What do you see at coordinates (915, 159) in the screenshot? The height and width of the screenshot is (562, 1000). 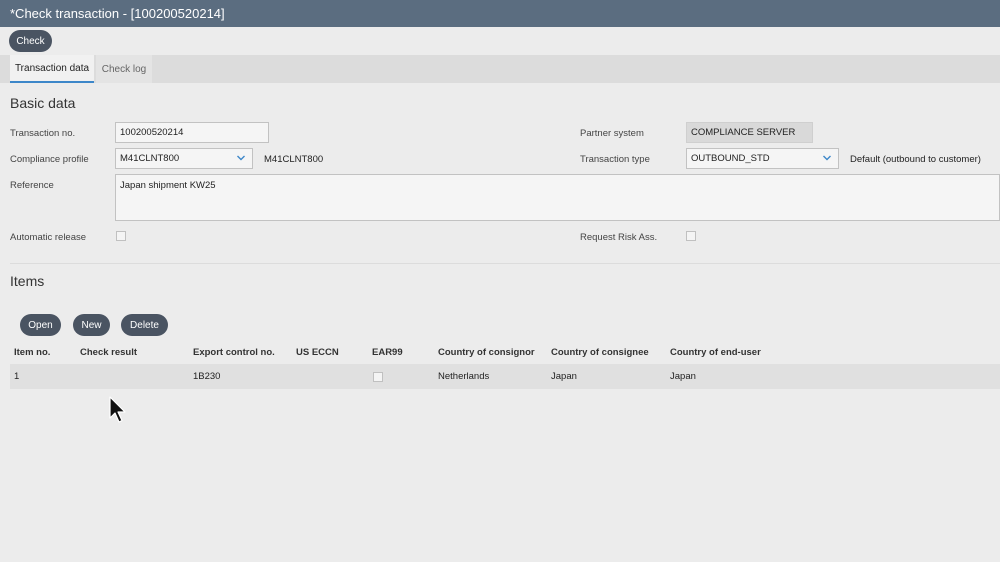 I see `transaction-type-description: Default (outbound to customer)` at bounding box center [915, 159].